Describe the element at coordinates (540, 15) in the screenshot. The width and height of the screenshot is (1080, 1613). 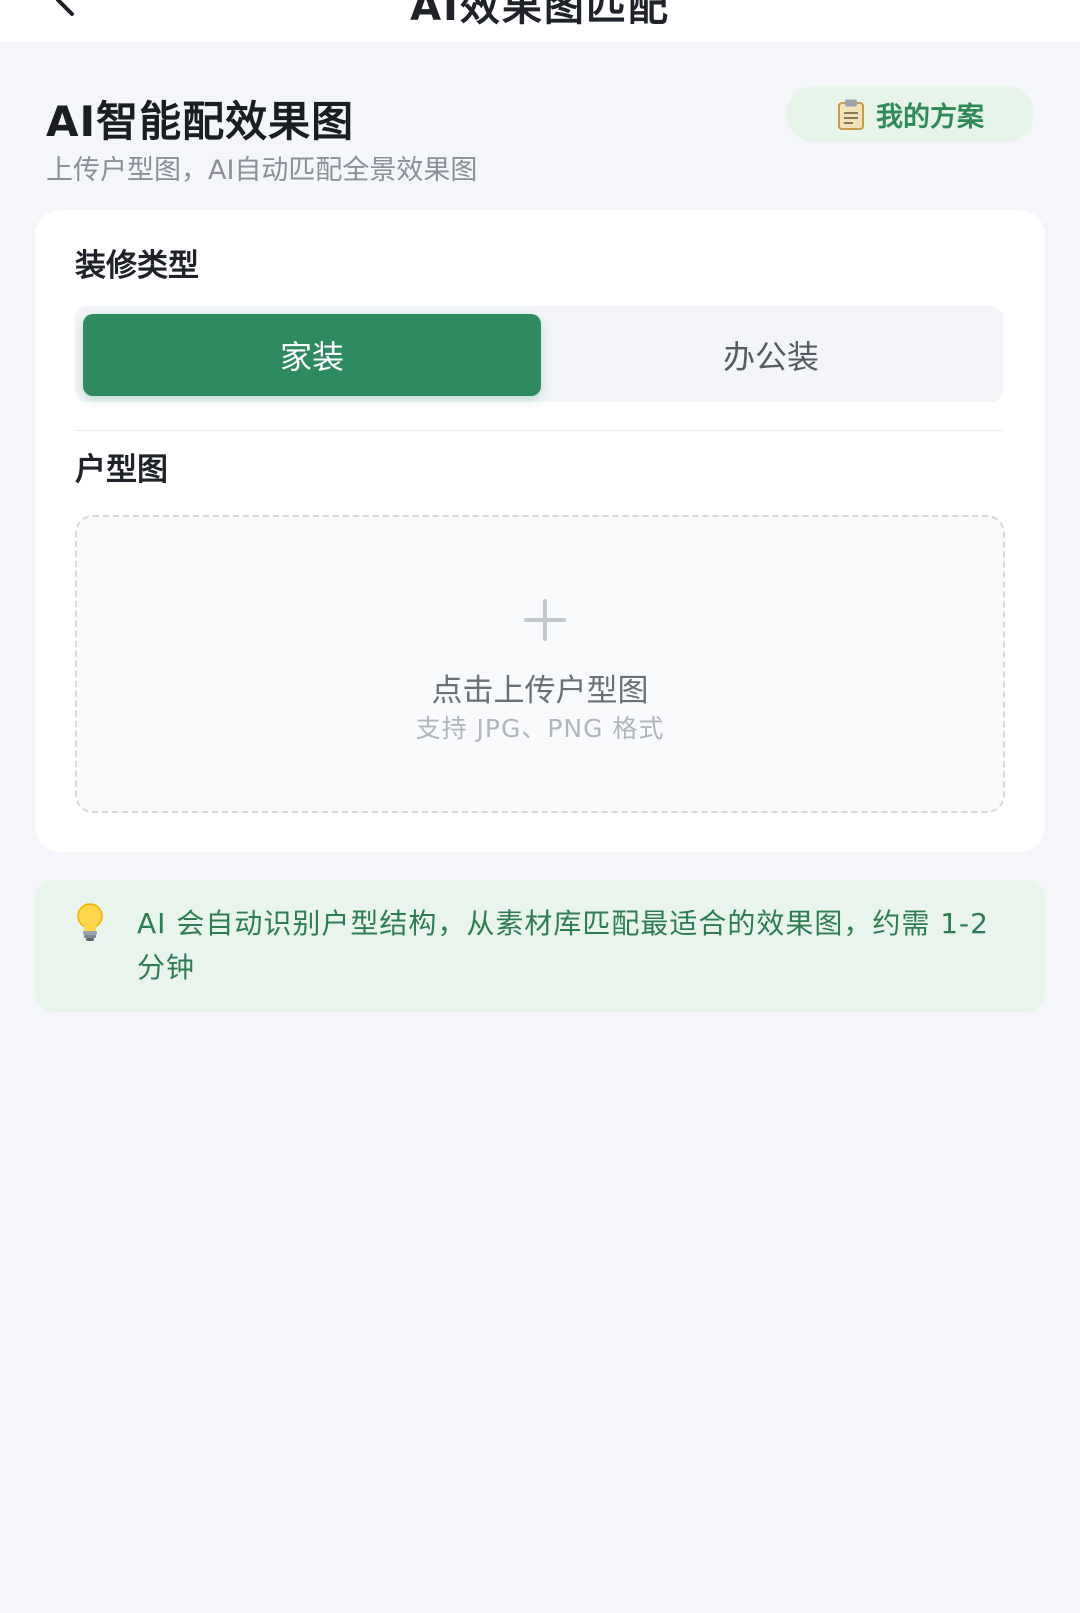
I see `nav-title: AI效果图匹配` at that location.